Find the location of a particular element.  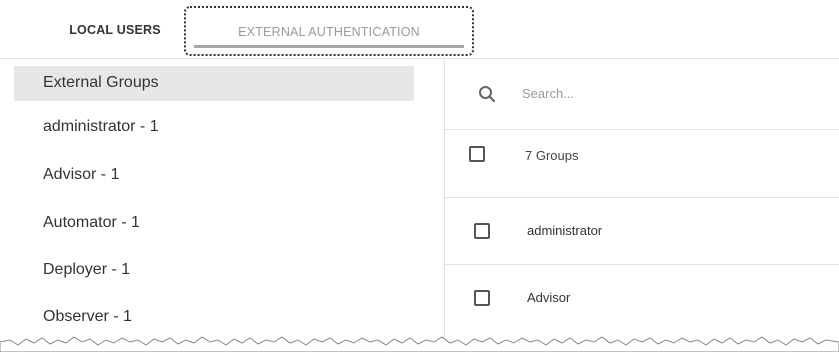

group-item-observer: Observer - 1 is located at coordinates (87, 317).